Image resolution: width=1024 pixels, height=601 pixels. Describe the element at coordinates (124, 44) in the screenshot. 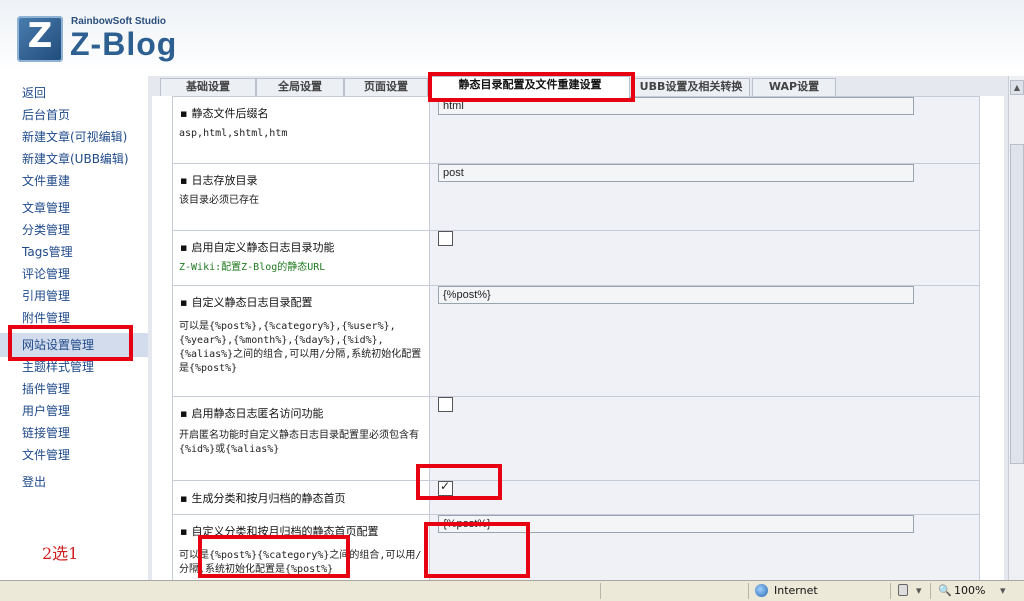

I see `brand-name: Z-Blog` at that location.